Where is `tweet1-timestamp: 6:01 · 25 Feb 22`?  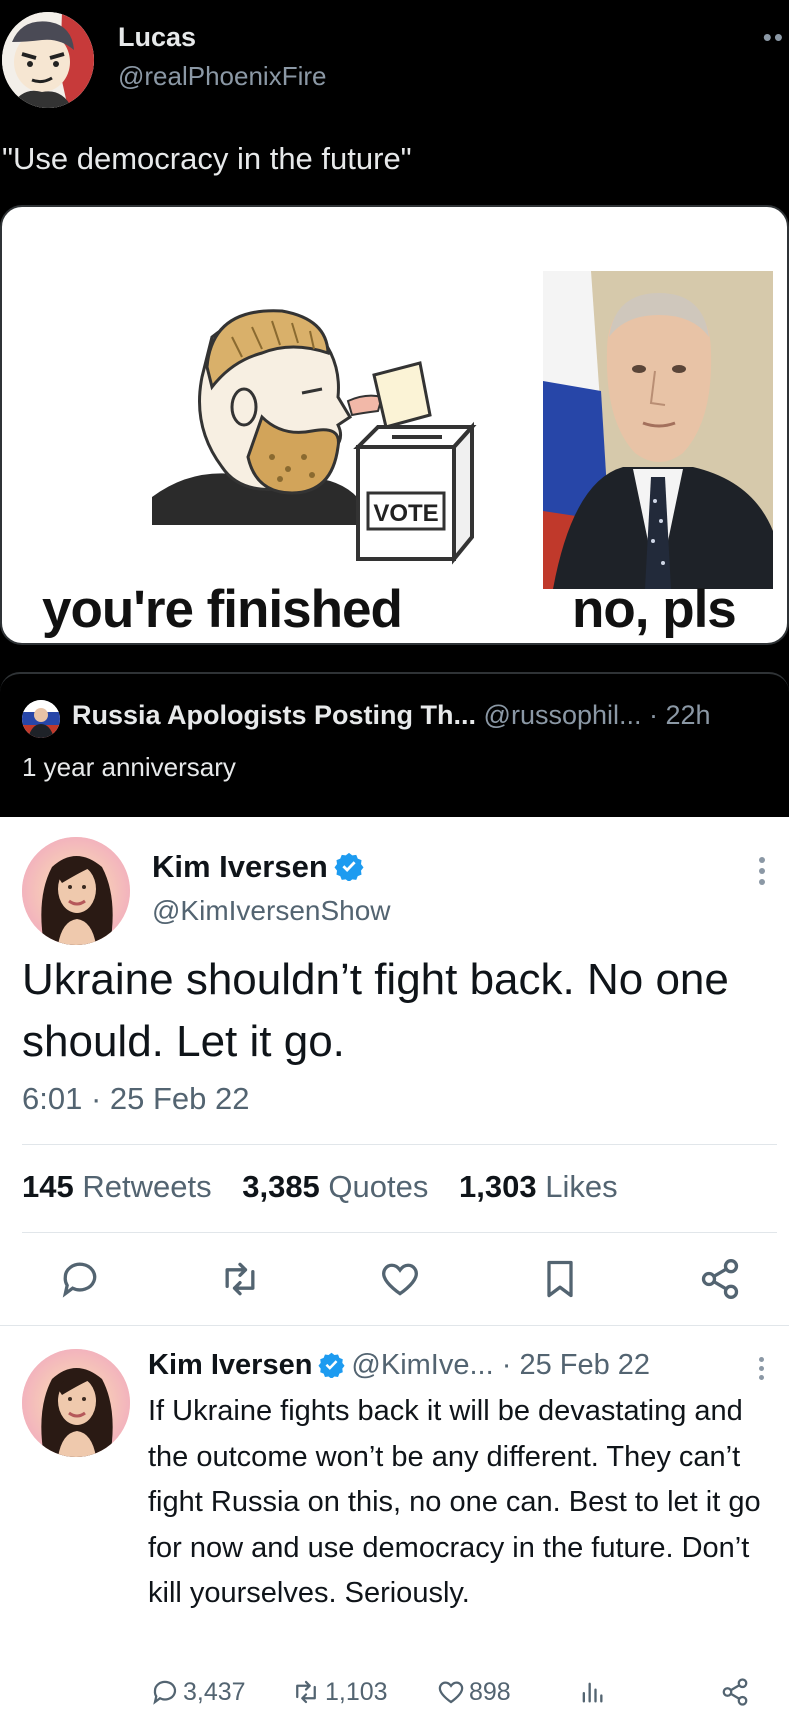 tweet1-timestamp: 6:01 · 25 Feb 22 is located at coordinates (136, 1099).